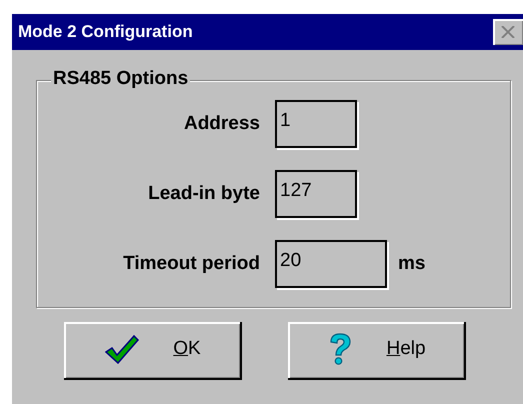 Image resolution: width=523 pixels, height=404 pixels. Describe the element at coordinates (122, 349) in the screenshot. I see `checkmark-icon` at that location.